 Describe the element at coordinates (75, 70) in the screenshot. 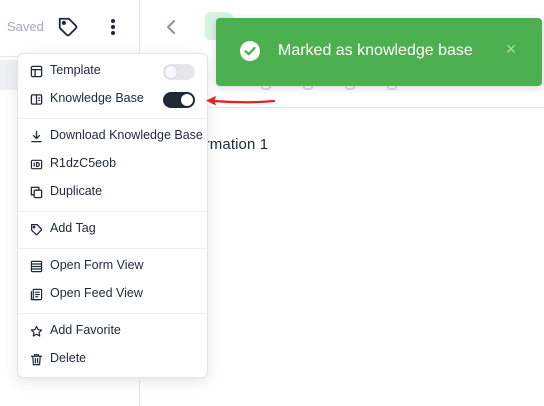

I see `menu-item-label: Template` at that location.